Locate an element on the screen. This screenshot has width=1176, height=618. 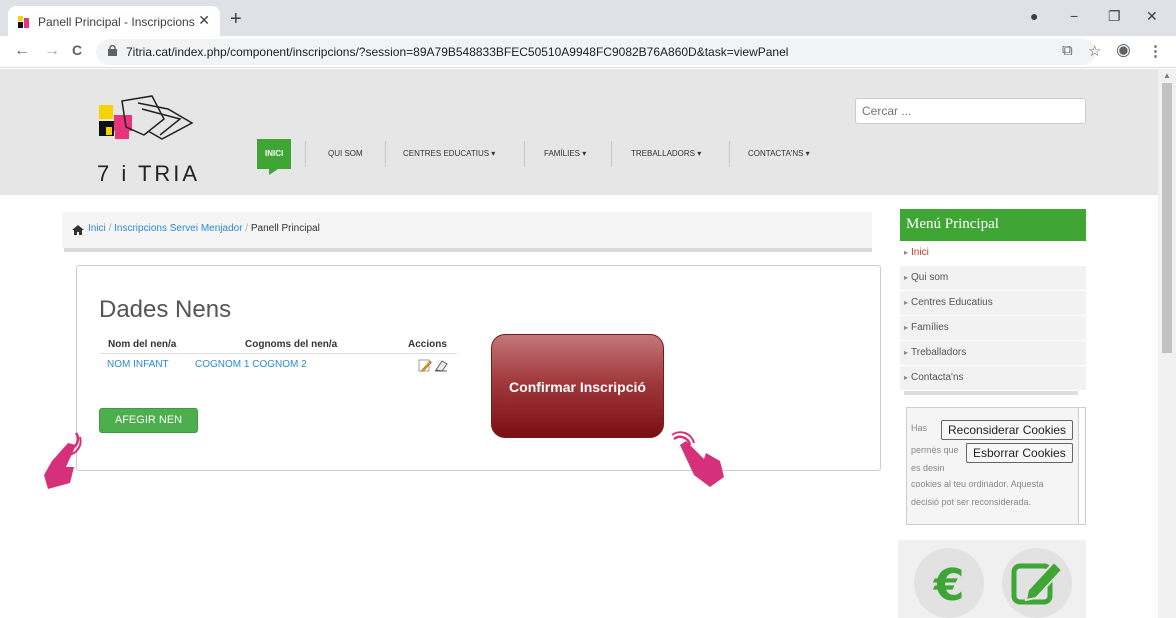
sidebar-item-label: Famílies is located at coordinates (930, 327).